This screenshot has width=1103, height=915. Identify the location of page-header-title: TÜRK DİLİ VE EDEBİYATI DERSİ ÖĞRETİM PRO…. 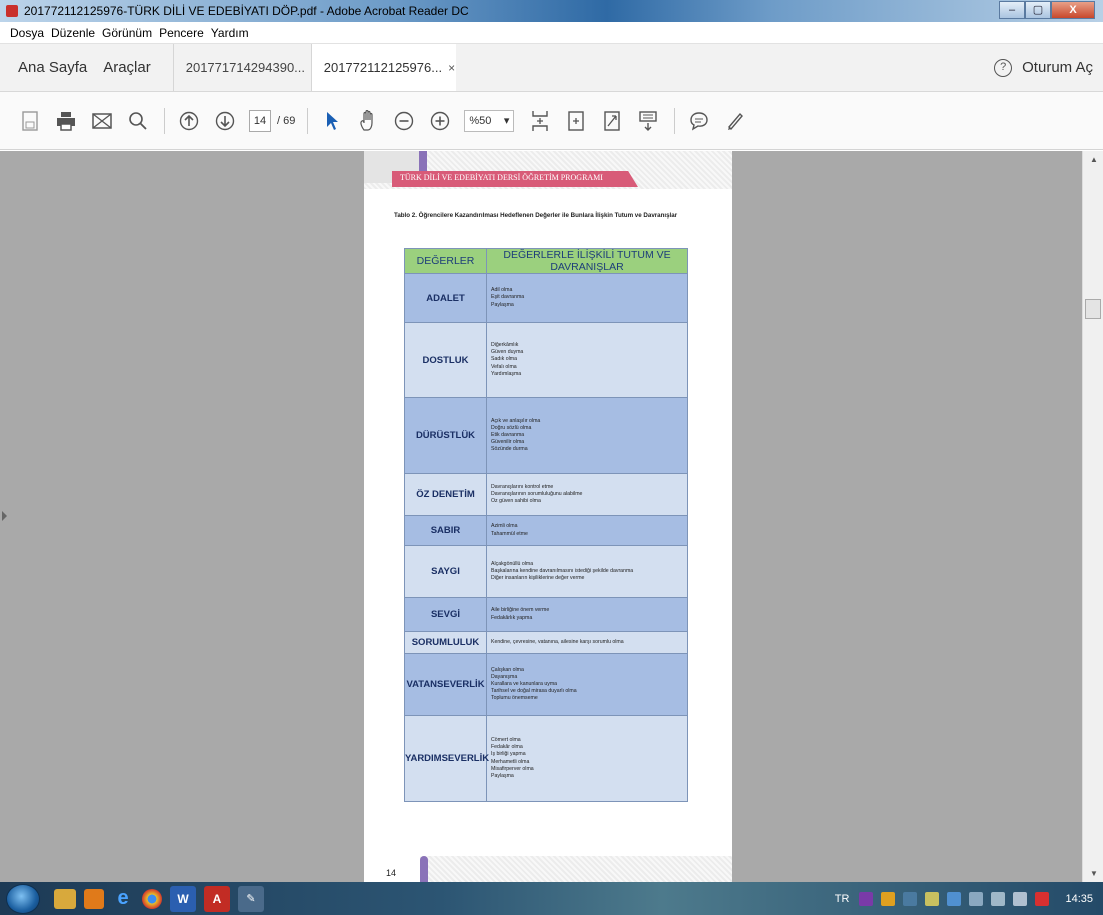
(501, 177).